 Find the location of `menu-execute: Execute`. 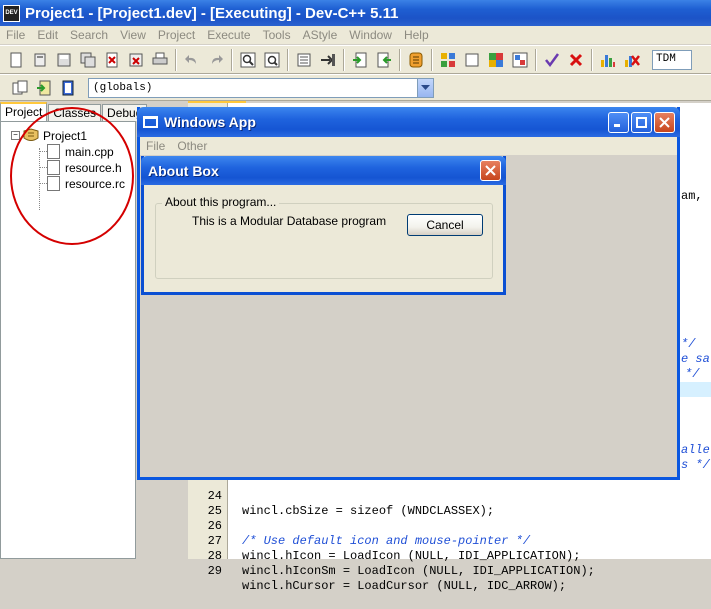

menu-execute: Execute is located at coordinates (228, 35).